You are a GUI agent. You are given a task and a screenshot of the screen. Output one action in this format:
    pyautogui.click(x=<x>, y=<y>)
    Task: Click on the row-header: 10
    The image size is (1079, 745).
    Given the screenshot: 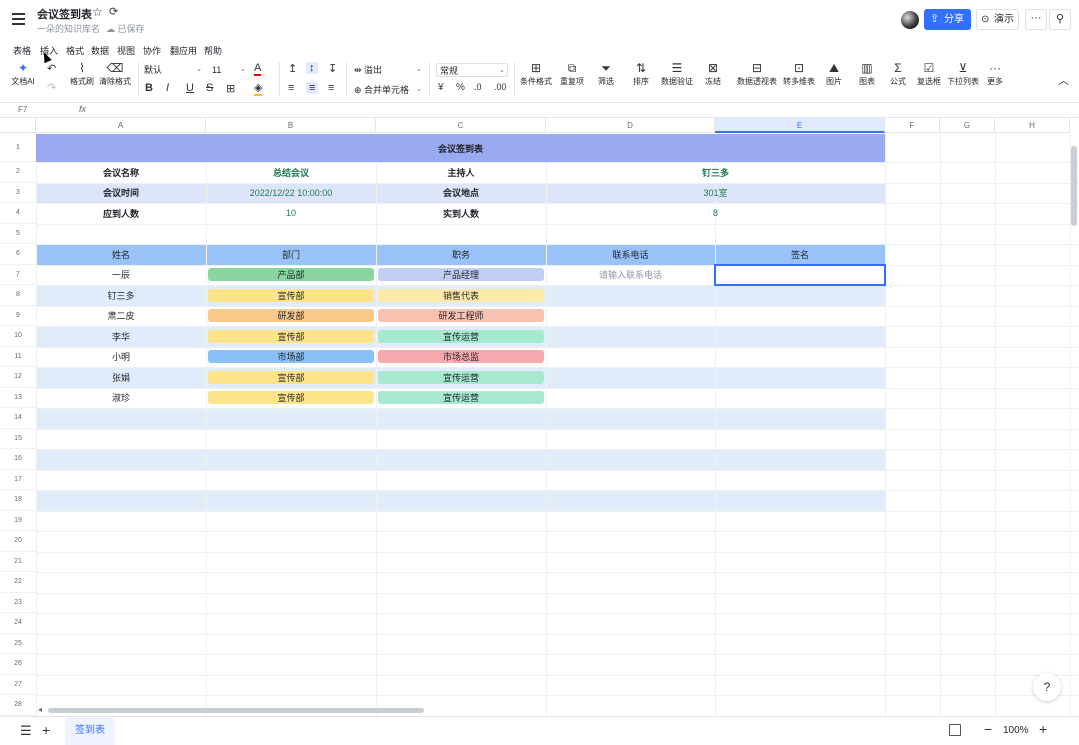 What is the action you would take?
    pyautogui.click(x=18, y=336)
    